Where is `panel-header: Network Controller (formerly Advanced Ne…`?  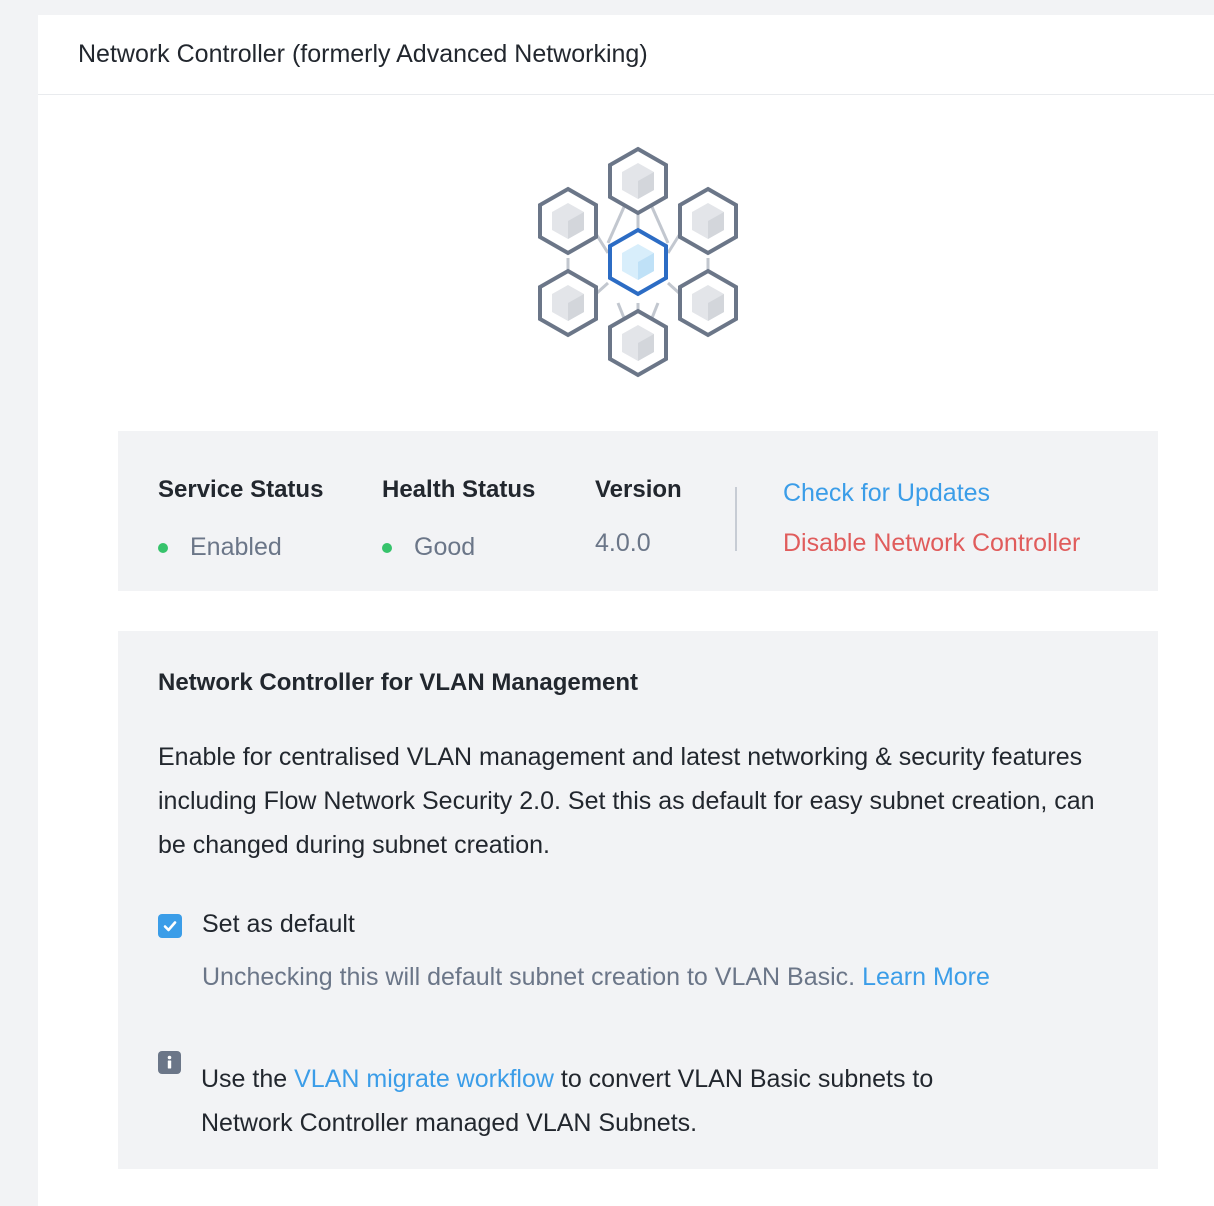
panel-header: Network Controller (formerly Advanced Ne… is located at coordinates (626, 55).